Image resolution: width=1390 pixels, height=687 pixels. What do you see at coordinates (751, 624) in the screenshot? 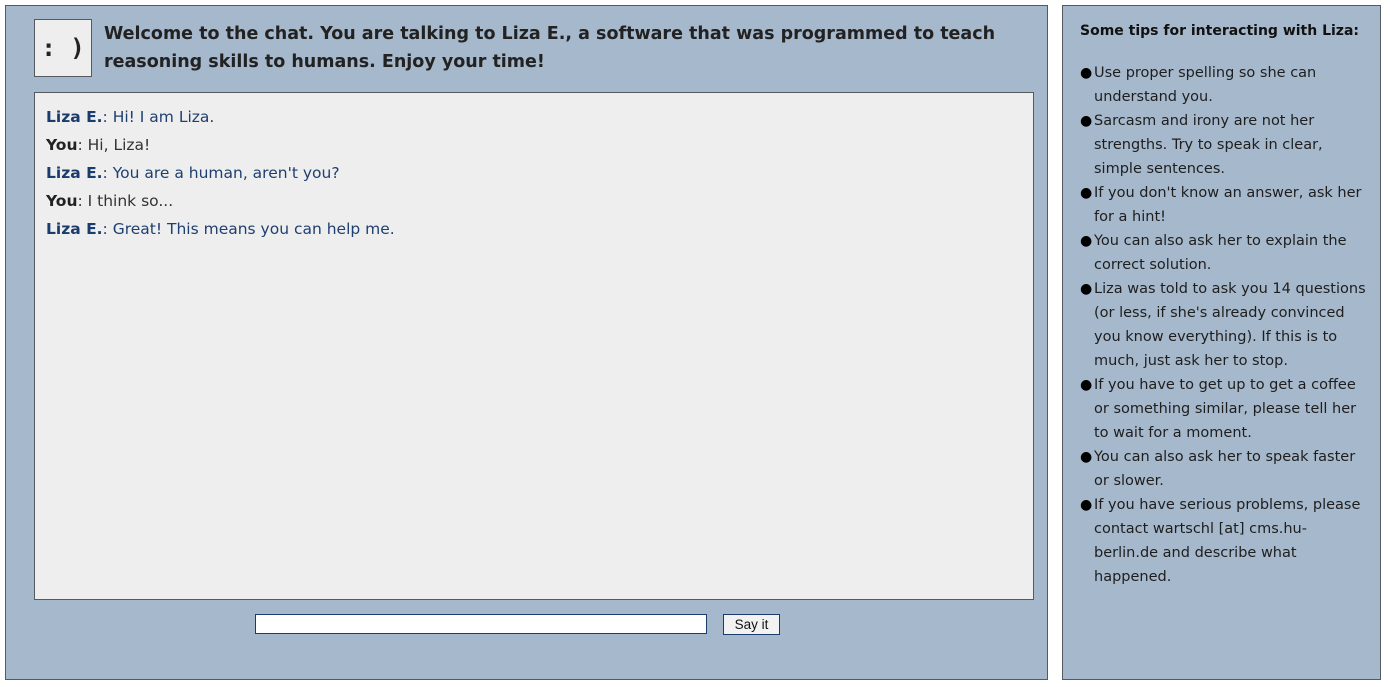
I see `say-it-button: Say it` at bounding box center [751, 624].